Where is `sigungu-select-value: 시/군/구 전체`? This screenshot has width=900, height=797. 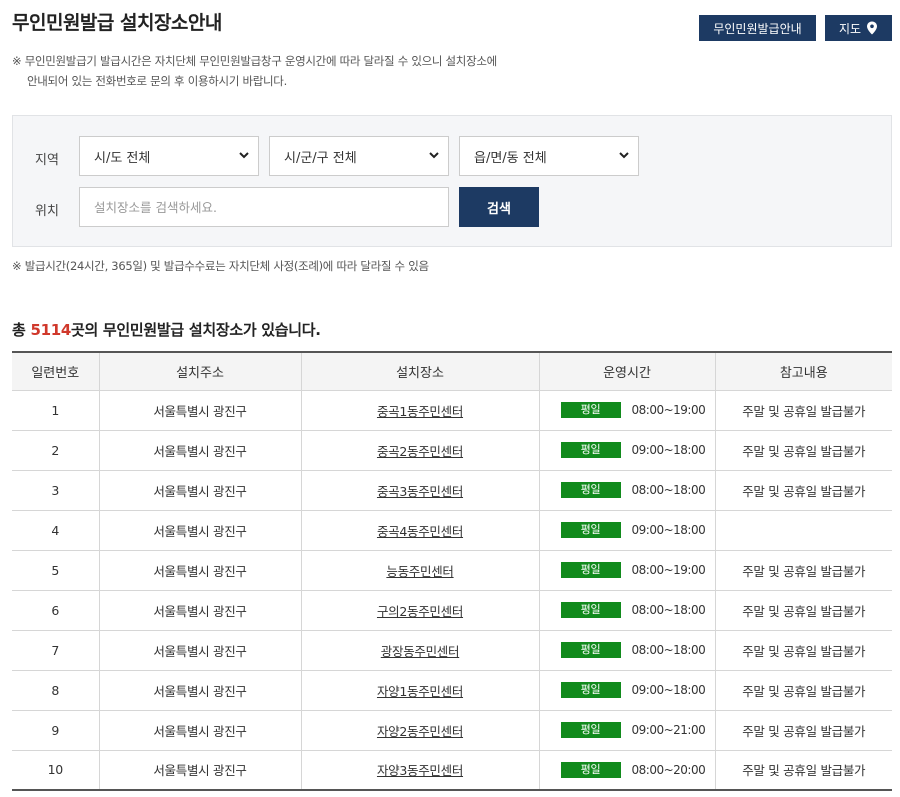
sigungu-select-value: 시/군/구 전체 is located at coordinates (320, 158).